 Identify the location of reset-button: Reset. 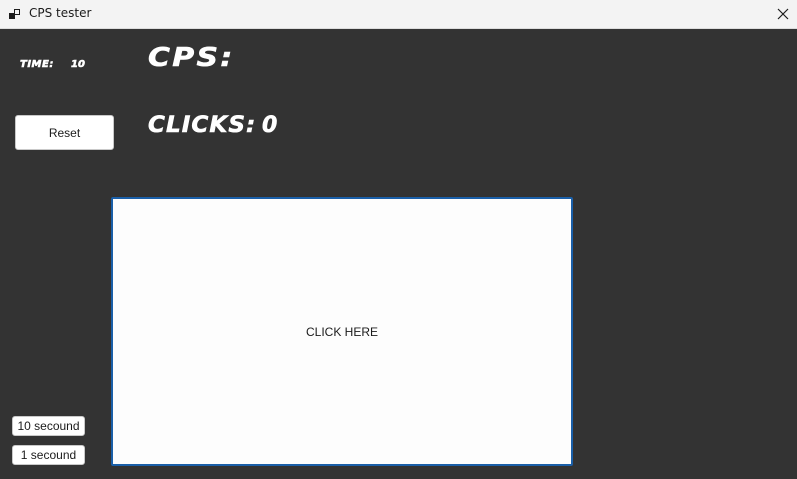
(64, 132).